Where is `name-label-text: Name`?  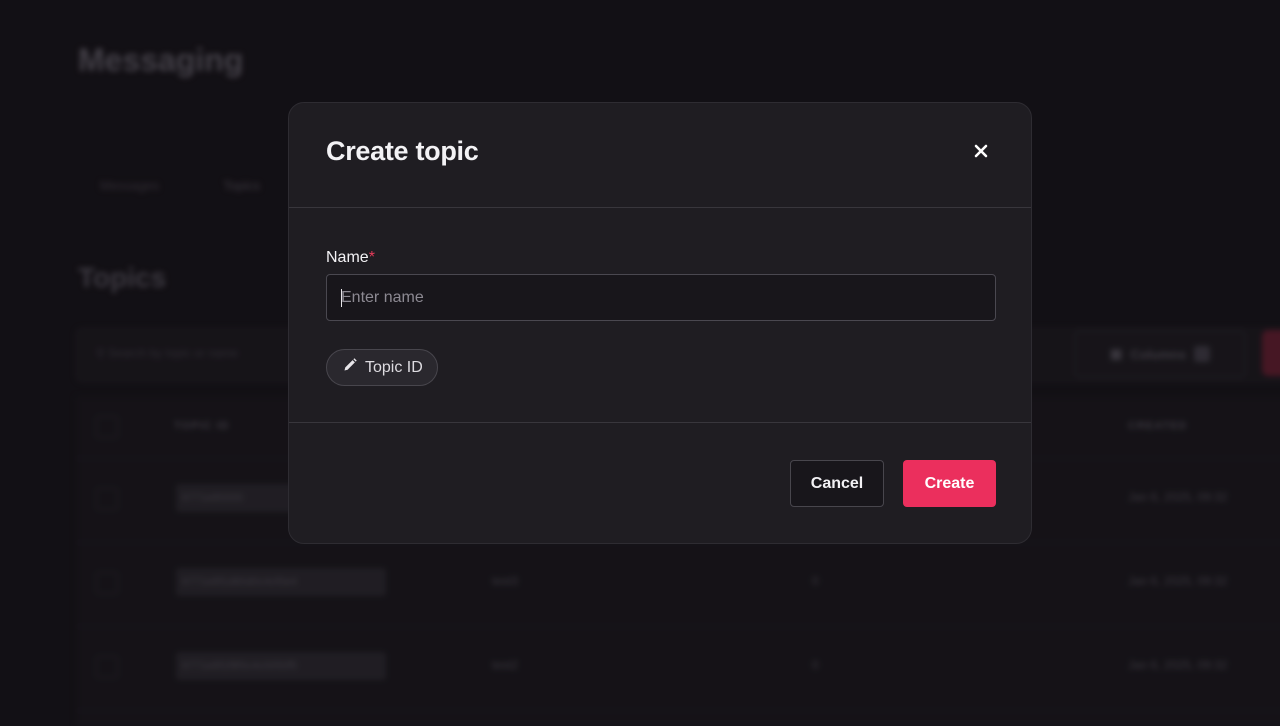 name-label-text: Name is located at coordinates (347, 257).